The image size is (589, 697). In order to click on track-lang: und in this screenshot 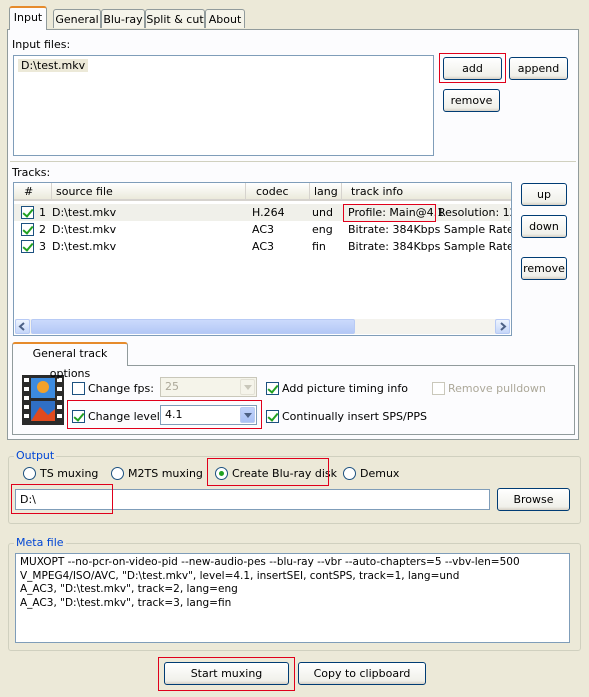, I will do `click(322, 212)`.